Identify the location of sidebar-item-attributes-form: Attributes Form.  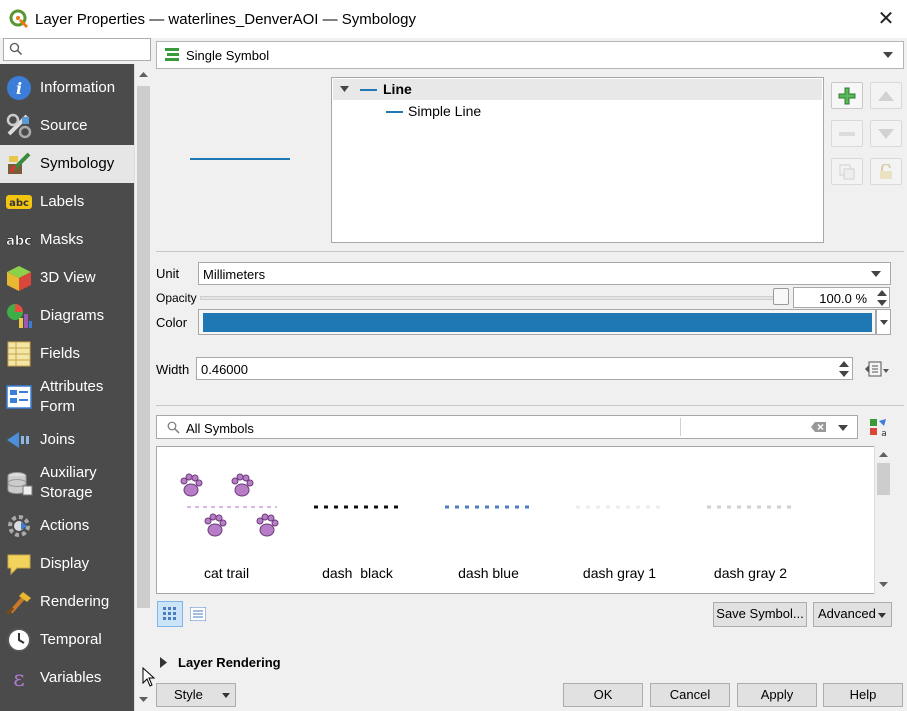
(67, 397).